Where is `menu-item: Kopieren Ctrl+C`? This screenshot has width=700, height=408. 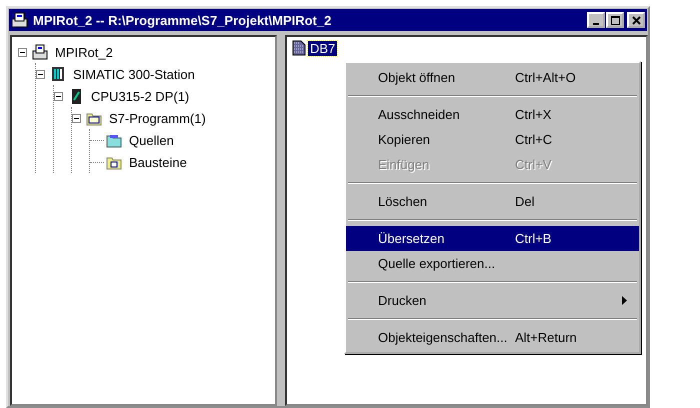
menu-item: Kopieren Ctrl+C is located at coordinates (492, 139).